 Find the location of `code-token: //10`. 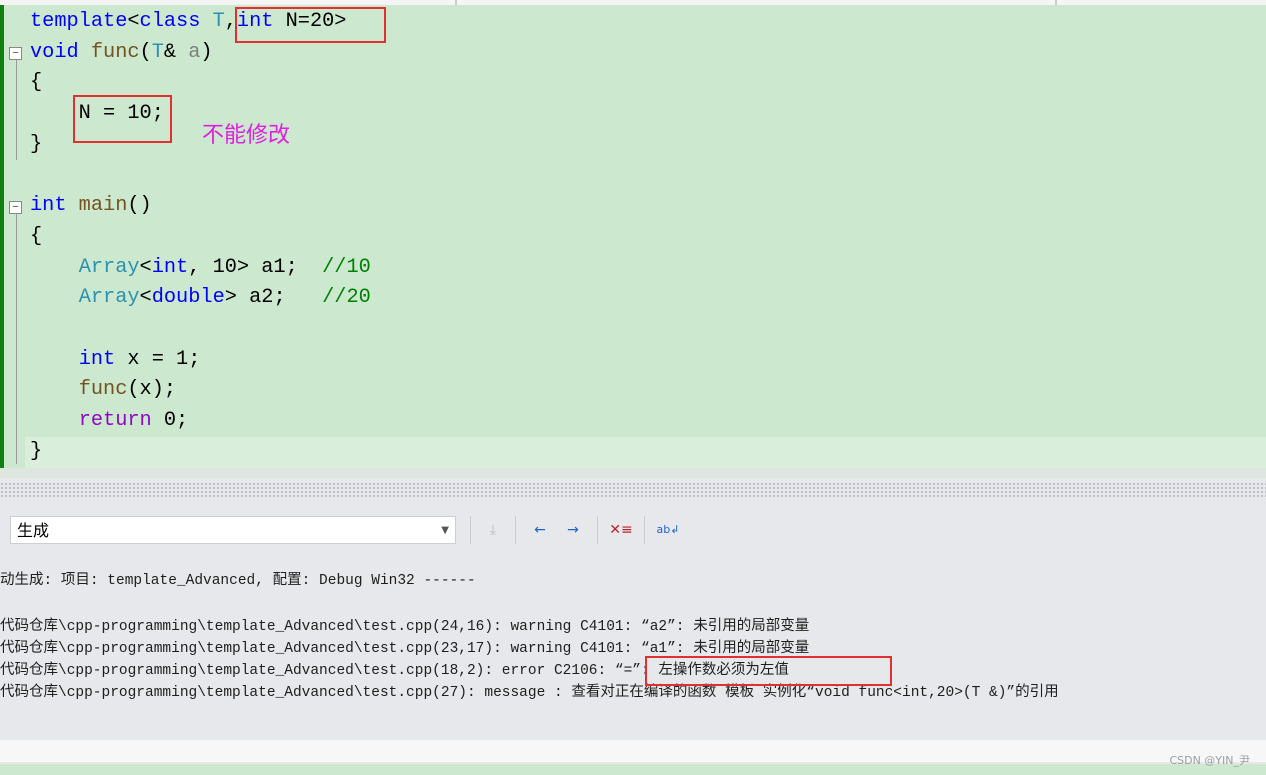

code-token: //10 is located at coordinates (346, 267).